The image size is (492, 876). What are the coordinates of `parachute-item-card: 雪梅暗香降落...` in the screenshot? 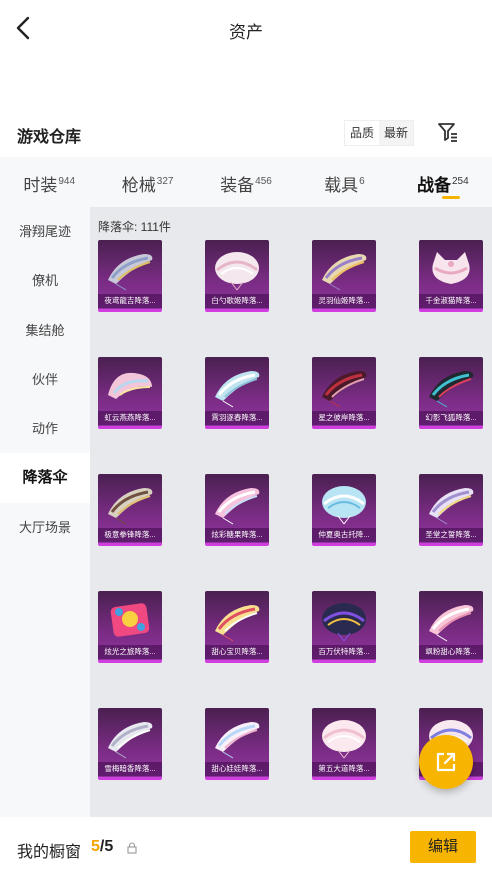 It's located at (130, 744).